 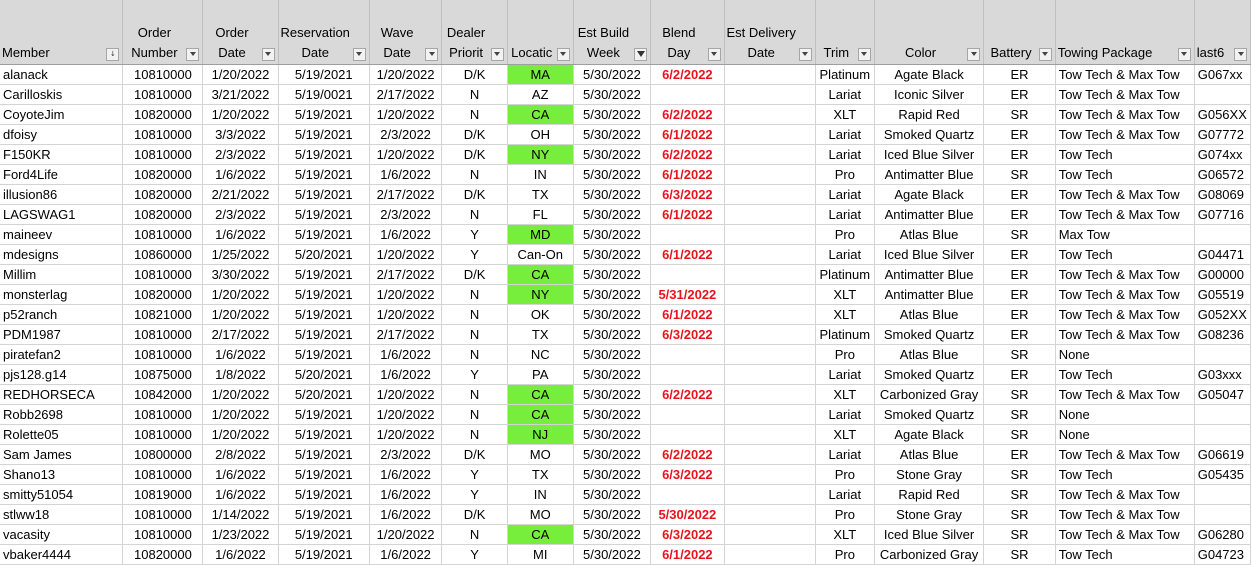 What do you see at coordinates (113, 54) in the screenshot?
I see `sort-icon: ↓` at bounding box center [113, 54].